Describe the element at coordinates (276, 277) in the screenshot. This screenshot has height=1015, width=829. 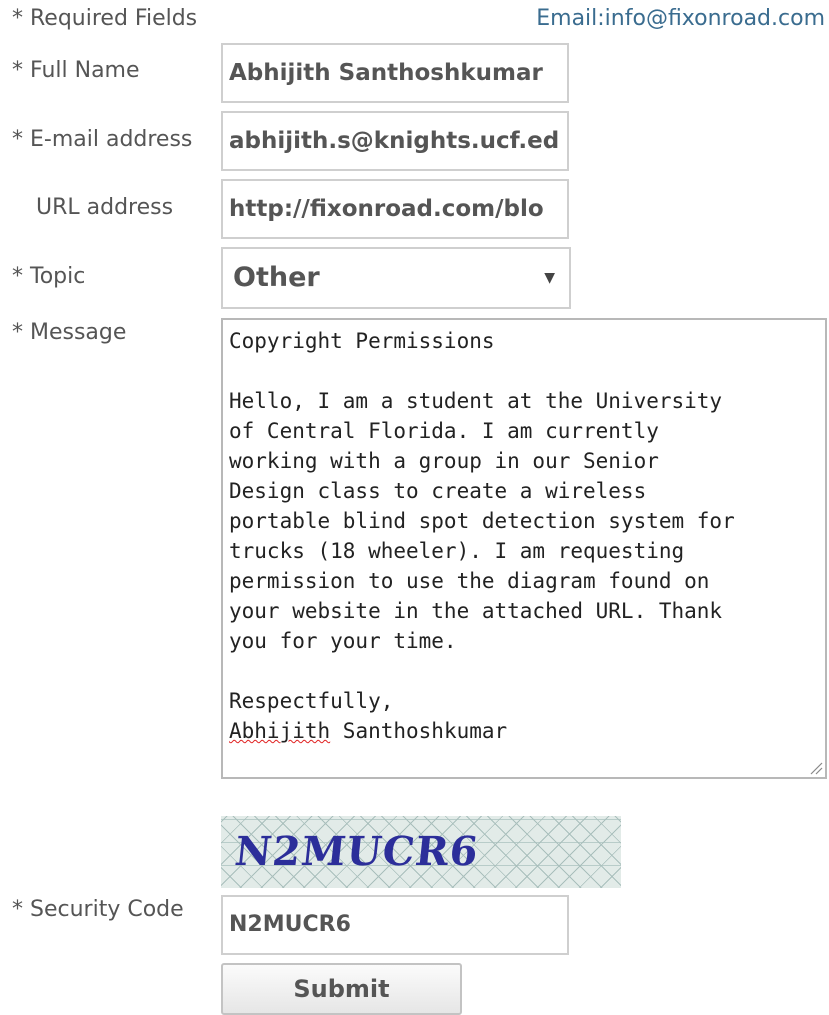
I see `topic-selected-value: Other` at that location.